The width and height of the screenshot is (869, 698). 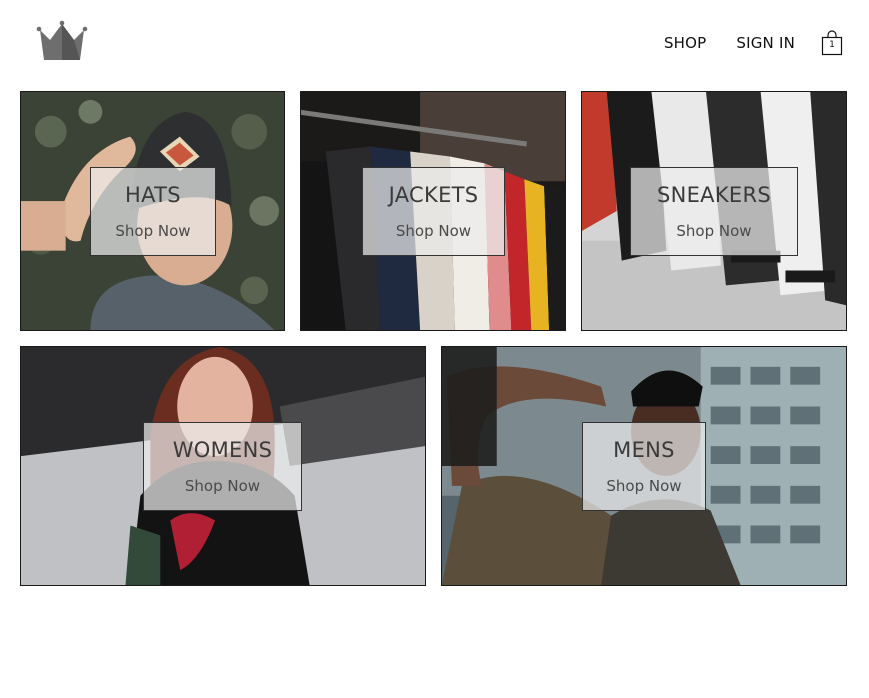 I want to click on jackets-title: JACKETS, so click(x=433, y=194).